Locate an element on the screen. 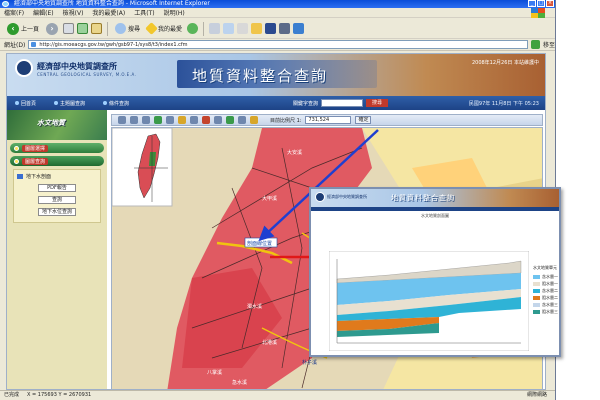 The height and width of the screenshot is (400, 600). forward-button: › is located at coordinates (52, 29).